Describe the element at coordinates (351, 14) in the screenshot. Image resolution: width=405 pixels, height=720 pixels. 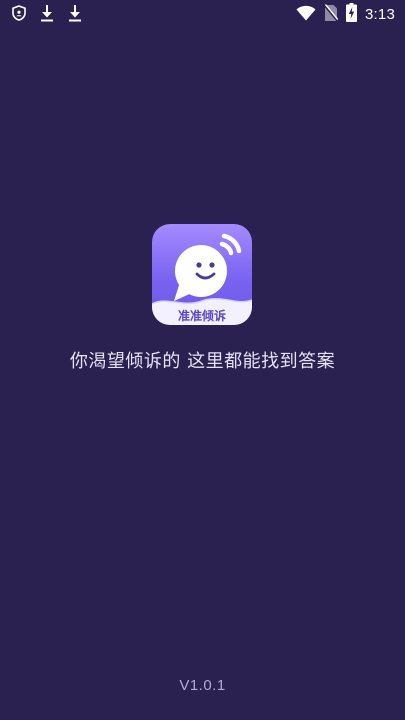
I see `battery-charging-icon` at that location.